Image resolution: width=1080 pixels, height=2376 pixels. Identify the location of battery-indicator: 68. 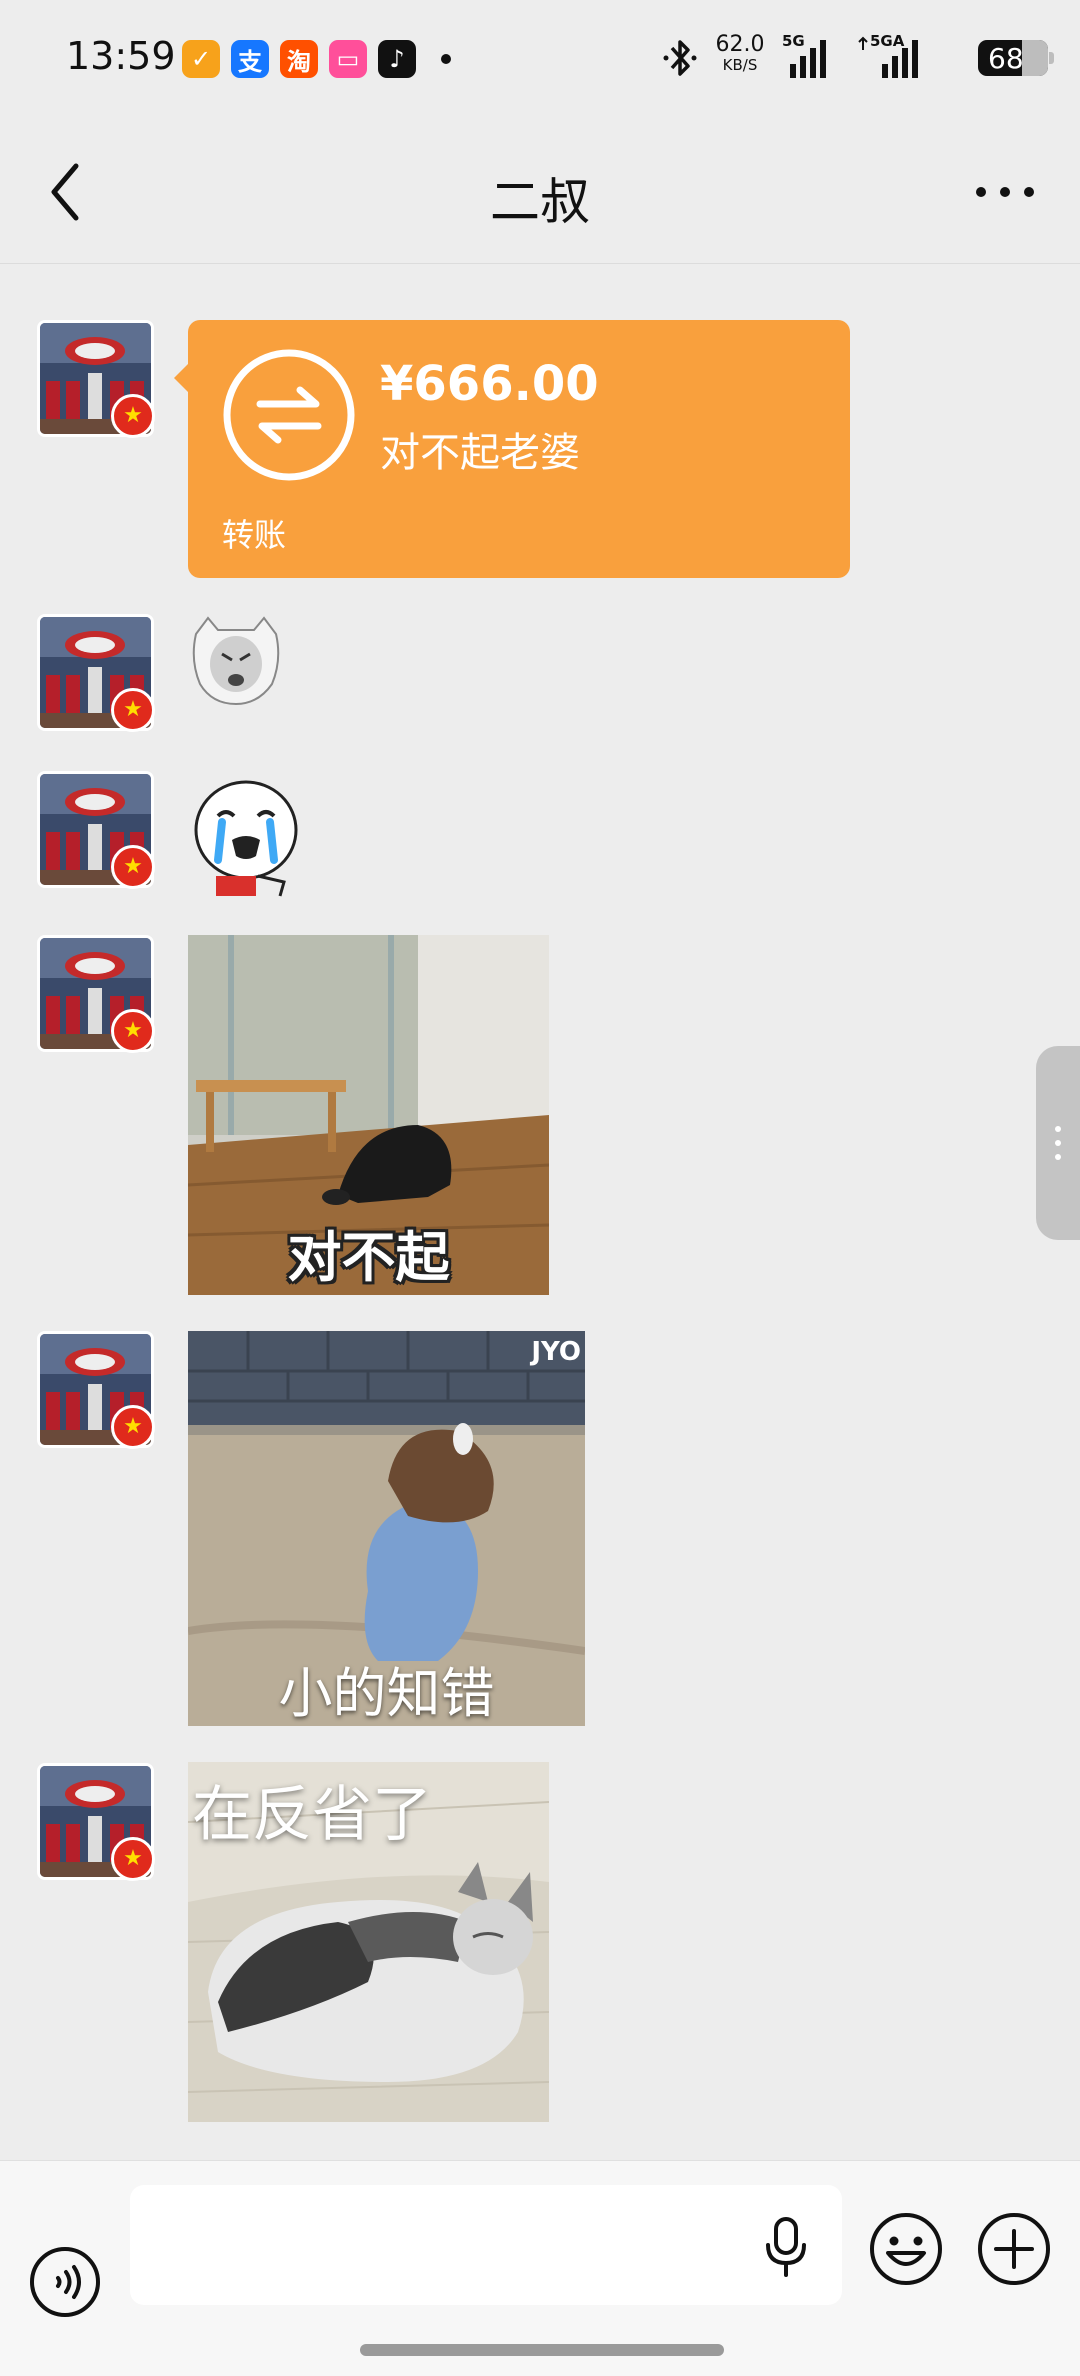
(1016, 58).